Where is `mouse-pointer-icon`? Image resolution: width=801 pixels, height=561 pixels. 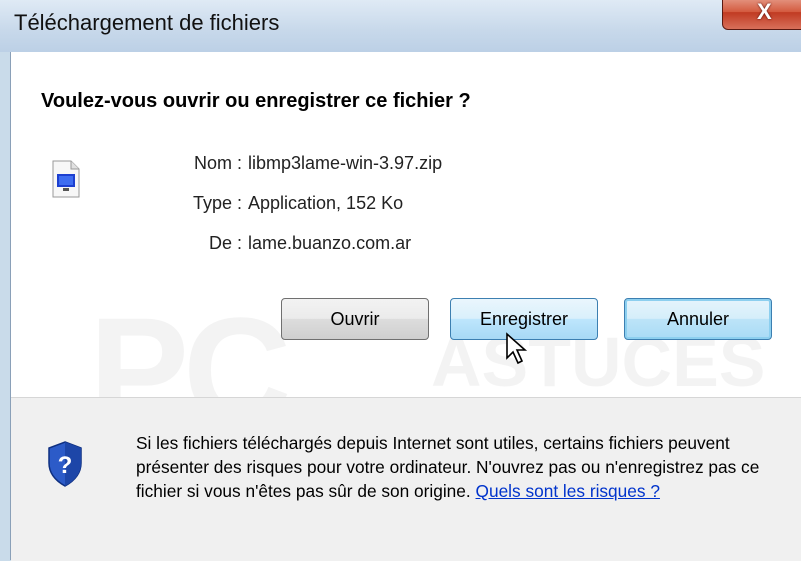 mouse-pointer-icon is located at coordinates (517, 348).